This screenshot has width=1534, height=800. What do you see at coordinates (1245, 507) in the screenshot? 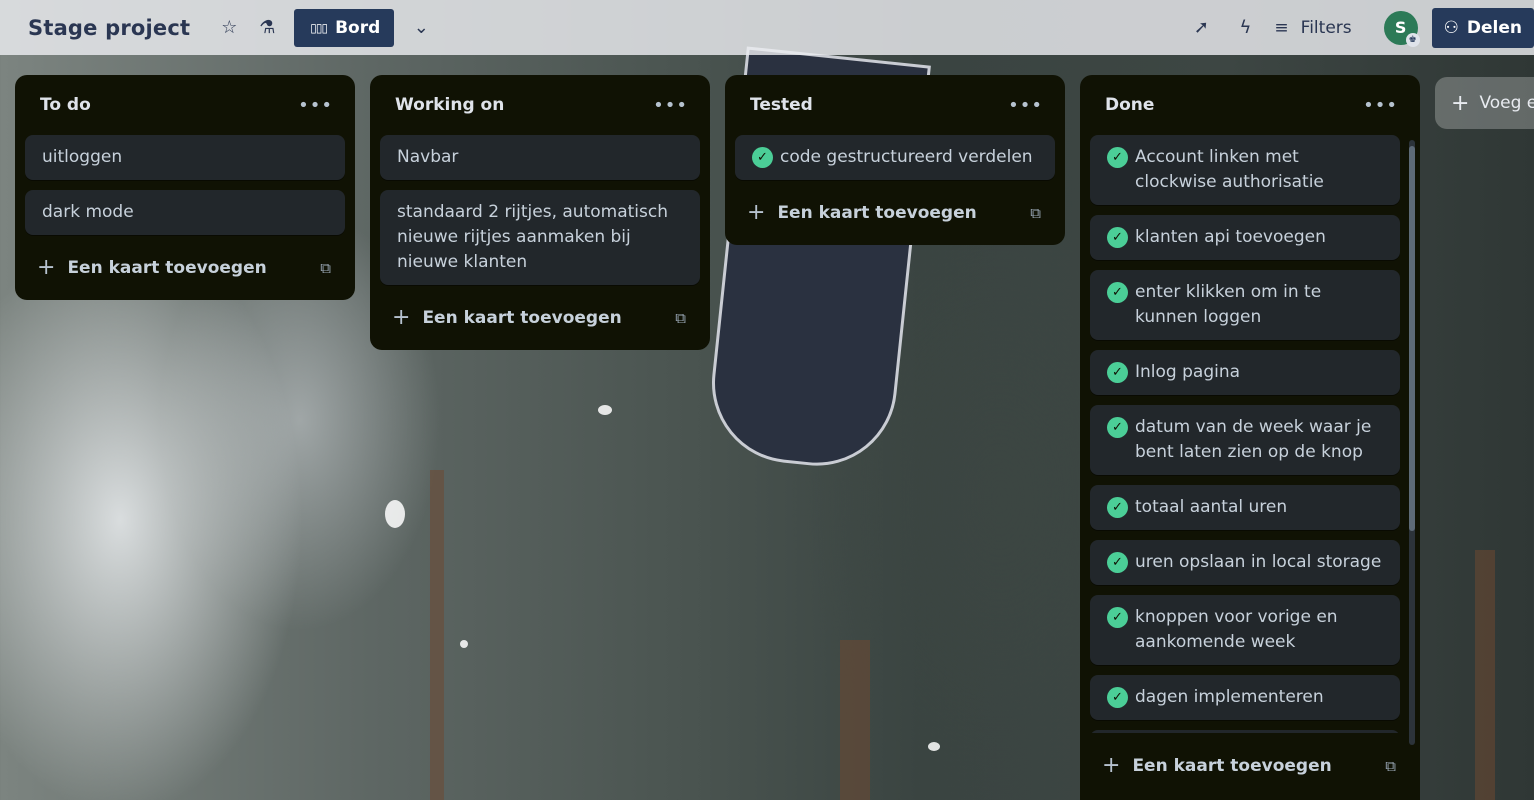
I see `card: ✓ totaal aantal uren` at bounding box center [1245, 507].